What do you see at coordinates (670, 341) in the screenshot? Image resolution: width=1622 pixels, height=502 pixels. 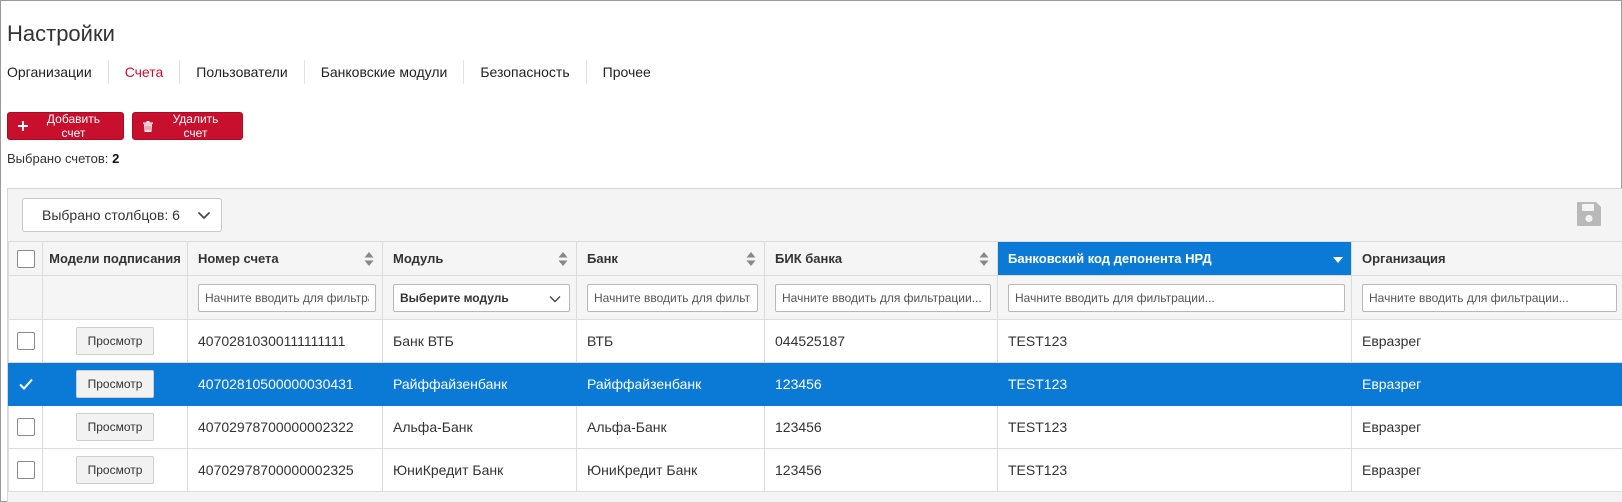 I see `cell-bank: ВТБ` at bounding box center [670, 341].